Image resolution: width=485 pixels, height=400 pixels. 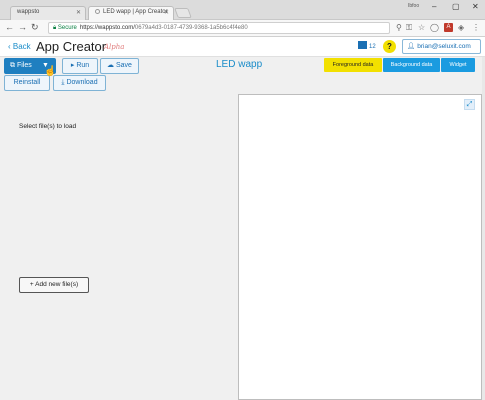 I want to click on browser-tab-led-wapp: LED wapp | App Creator ✕, so click(x=131, y=13).